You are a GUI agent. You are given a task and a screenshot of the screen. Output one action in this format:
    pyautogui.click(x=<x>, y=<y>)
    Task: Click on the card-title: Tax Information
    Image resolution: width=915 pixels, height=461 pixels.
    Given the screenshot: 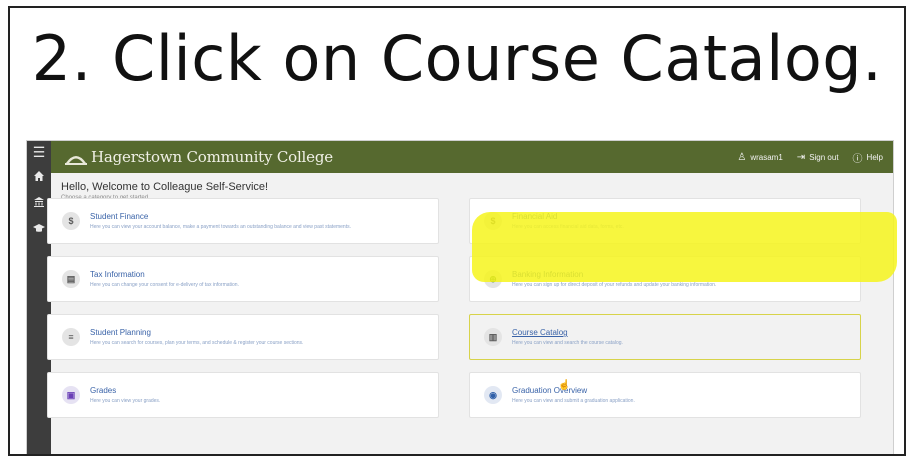 What is the action you would take?
    pyautogui.click(x=117, y=274)
    